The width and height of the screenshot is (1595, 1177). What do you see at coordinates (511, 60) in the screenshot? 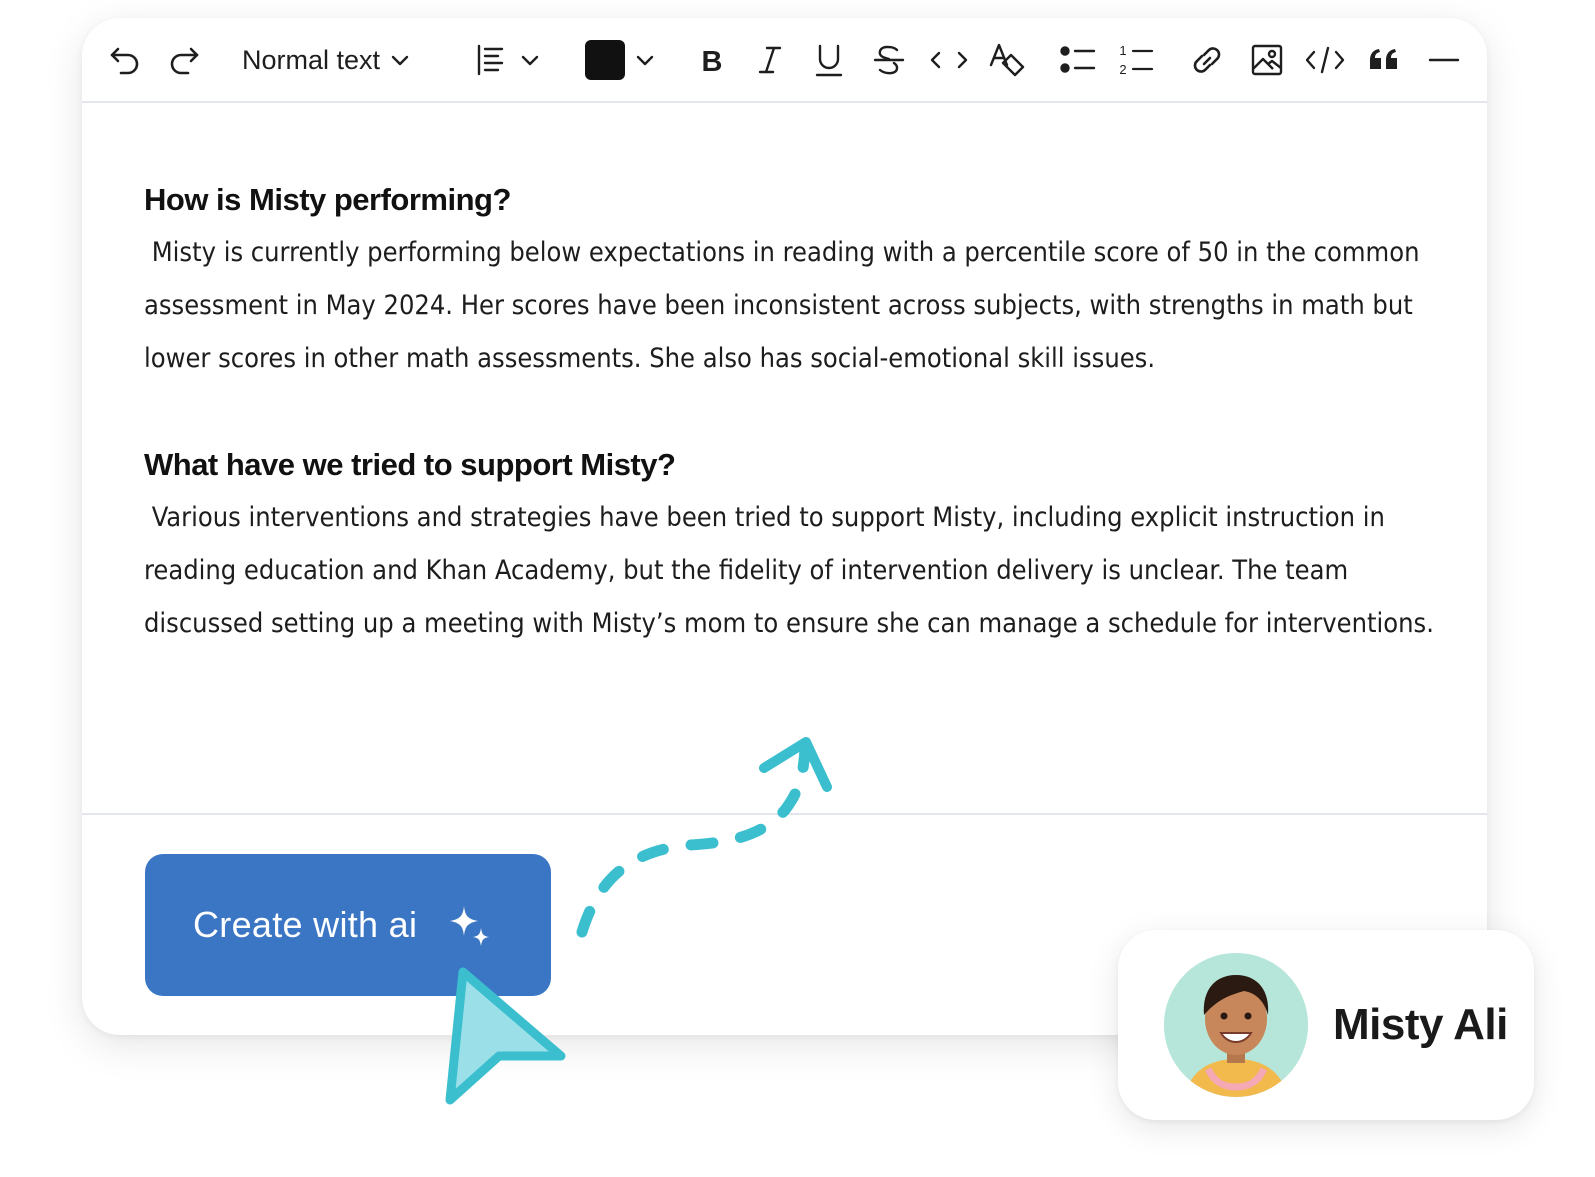
I see `align-dropdown` at bounding box center [511, 60].